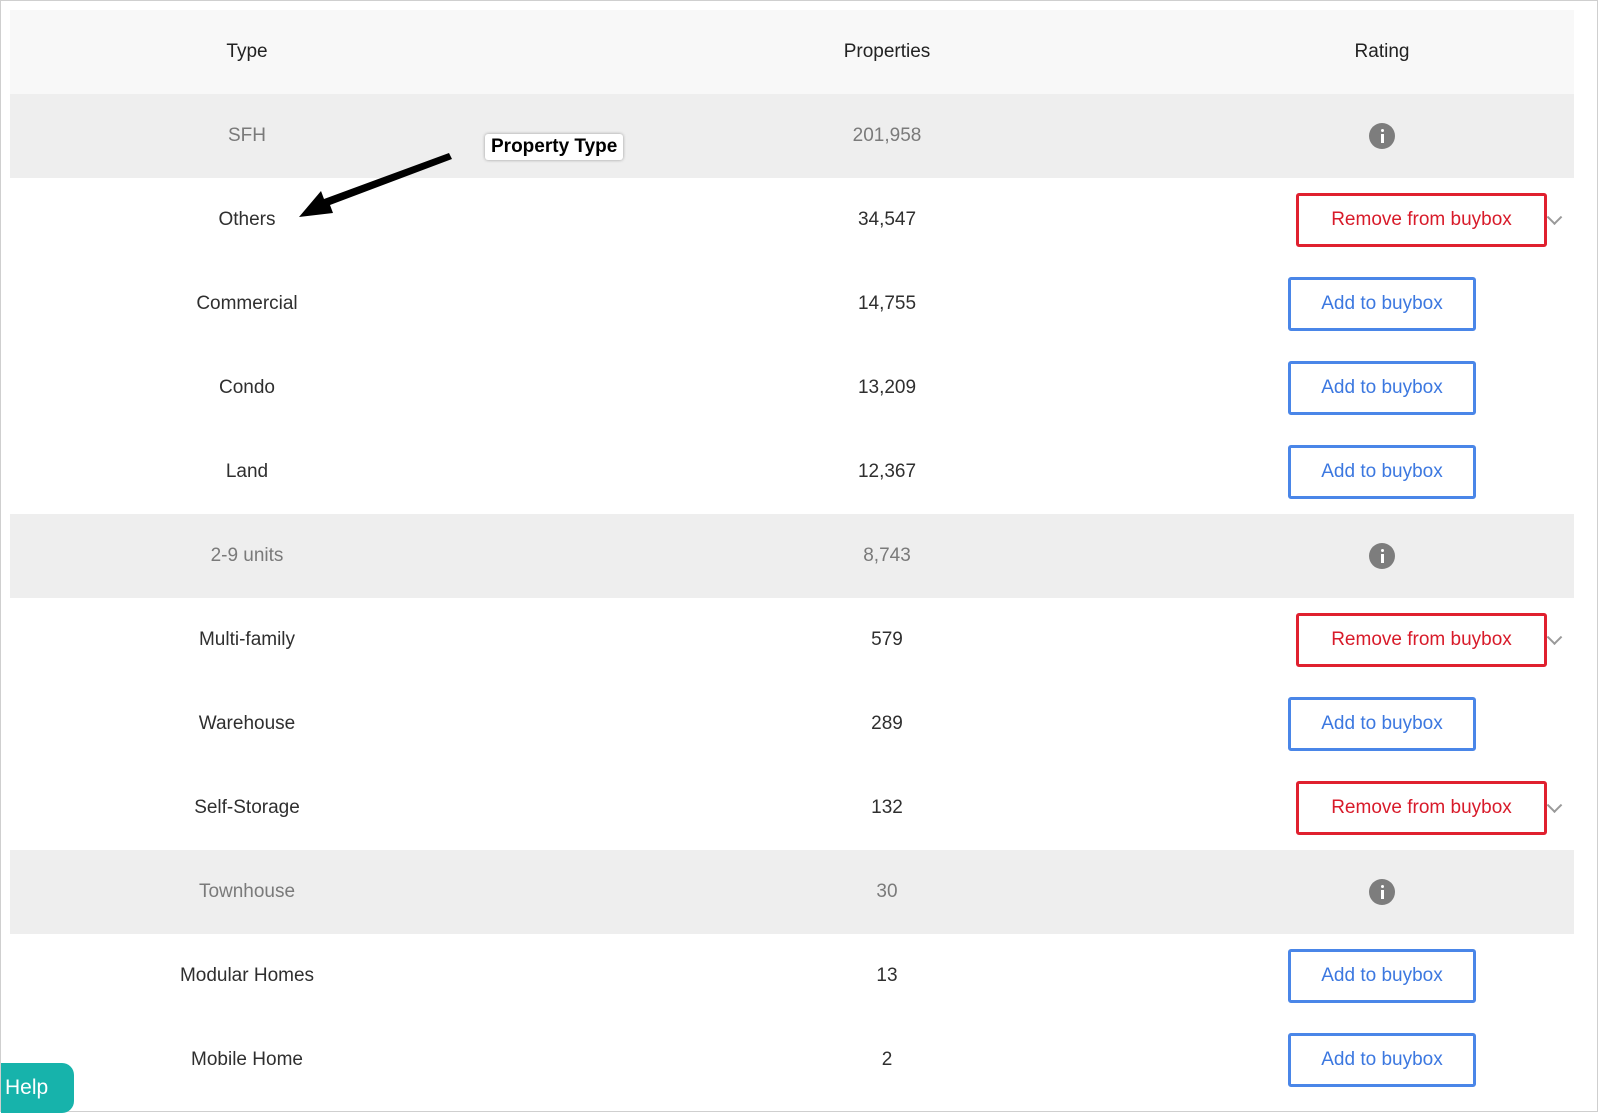 The width and height of the screenshot is (1598, 1113). What do you see at coordinates (247, 471) in the screenshot?
I see `type-cell: Land` at bounding box center [247, 471].